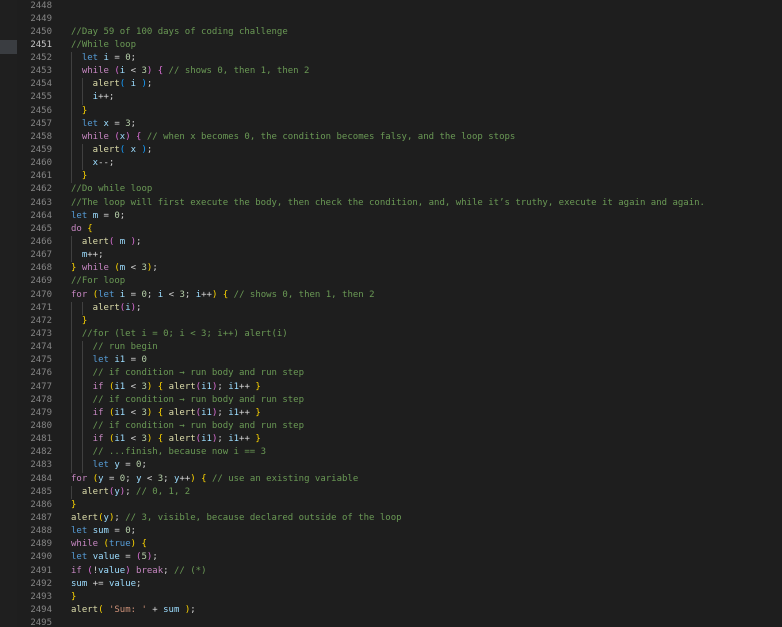 The height and width of the screenshot is (627, 782). What do you see at coordinates (125, 347) in the screenshot?
I see `code-token: // run begin` at bounding box center [125, 347].